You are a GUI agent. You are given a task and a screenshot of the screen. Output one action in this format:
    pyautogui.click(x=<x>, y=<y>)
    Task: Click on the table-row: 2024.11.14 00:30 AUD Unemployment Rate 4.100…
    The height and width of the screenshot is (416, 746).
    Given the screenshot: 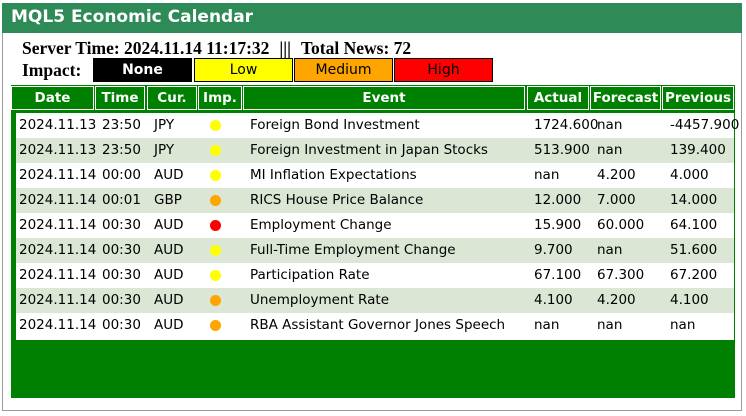 What is the action you would take?
    pyautogui.click(x=375, y=300)
    